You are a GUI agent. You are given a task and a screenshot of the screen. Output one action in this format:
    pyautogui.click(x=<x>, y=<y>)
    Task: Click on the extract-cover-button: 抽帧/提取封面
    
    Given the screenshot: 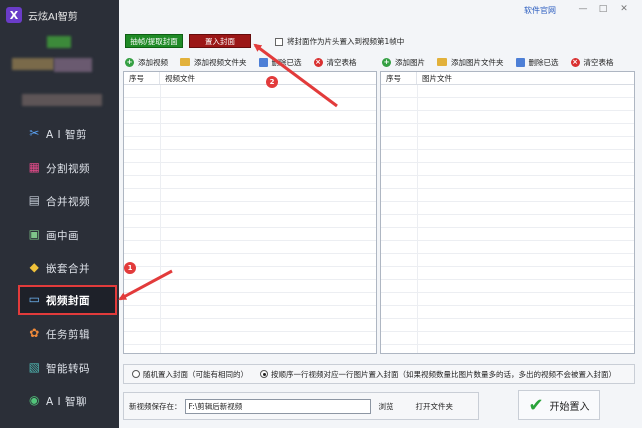 What is the action you would take?
    pyautogui.click(x=154, y=41)
    